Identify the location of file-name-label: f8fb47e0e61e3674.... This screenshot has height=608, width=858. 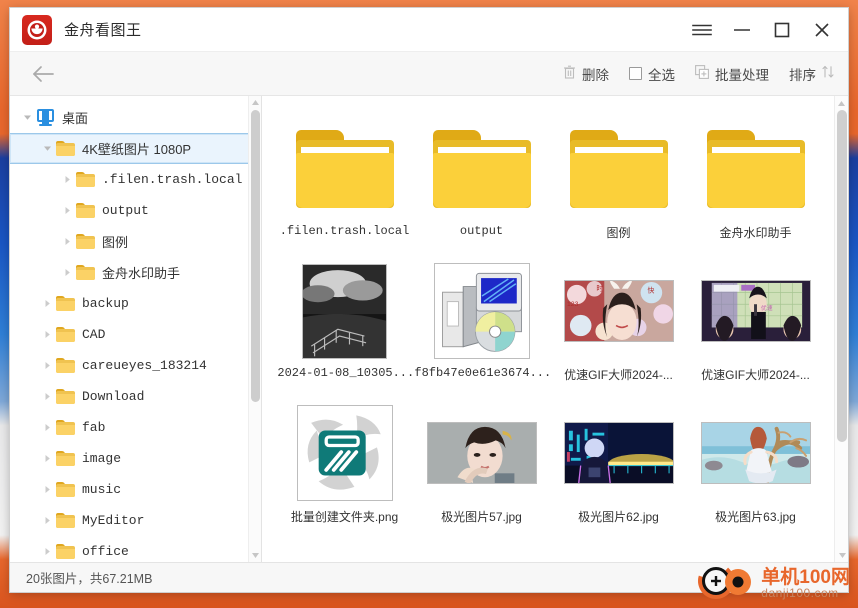
(481, 373).